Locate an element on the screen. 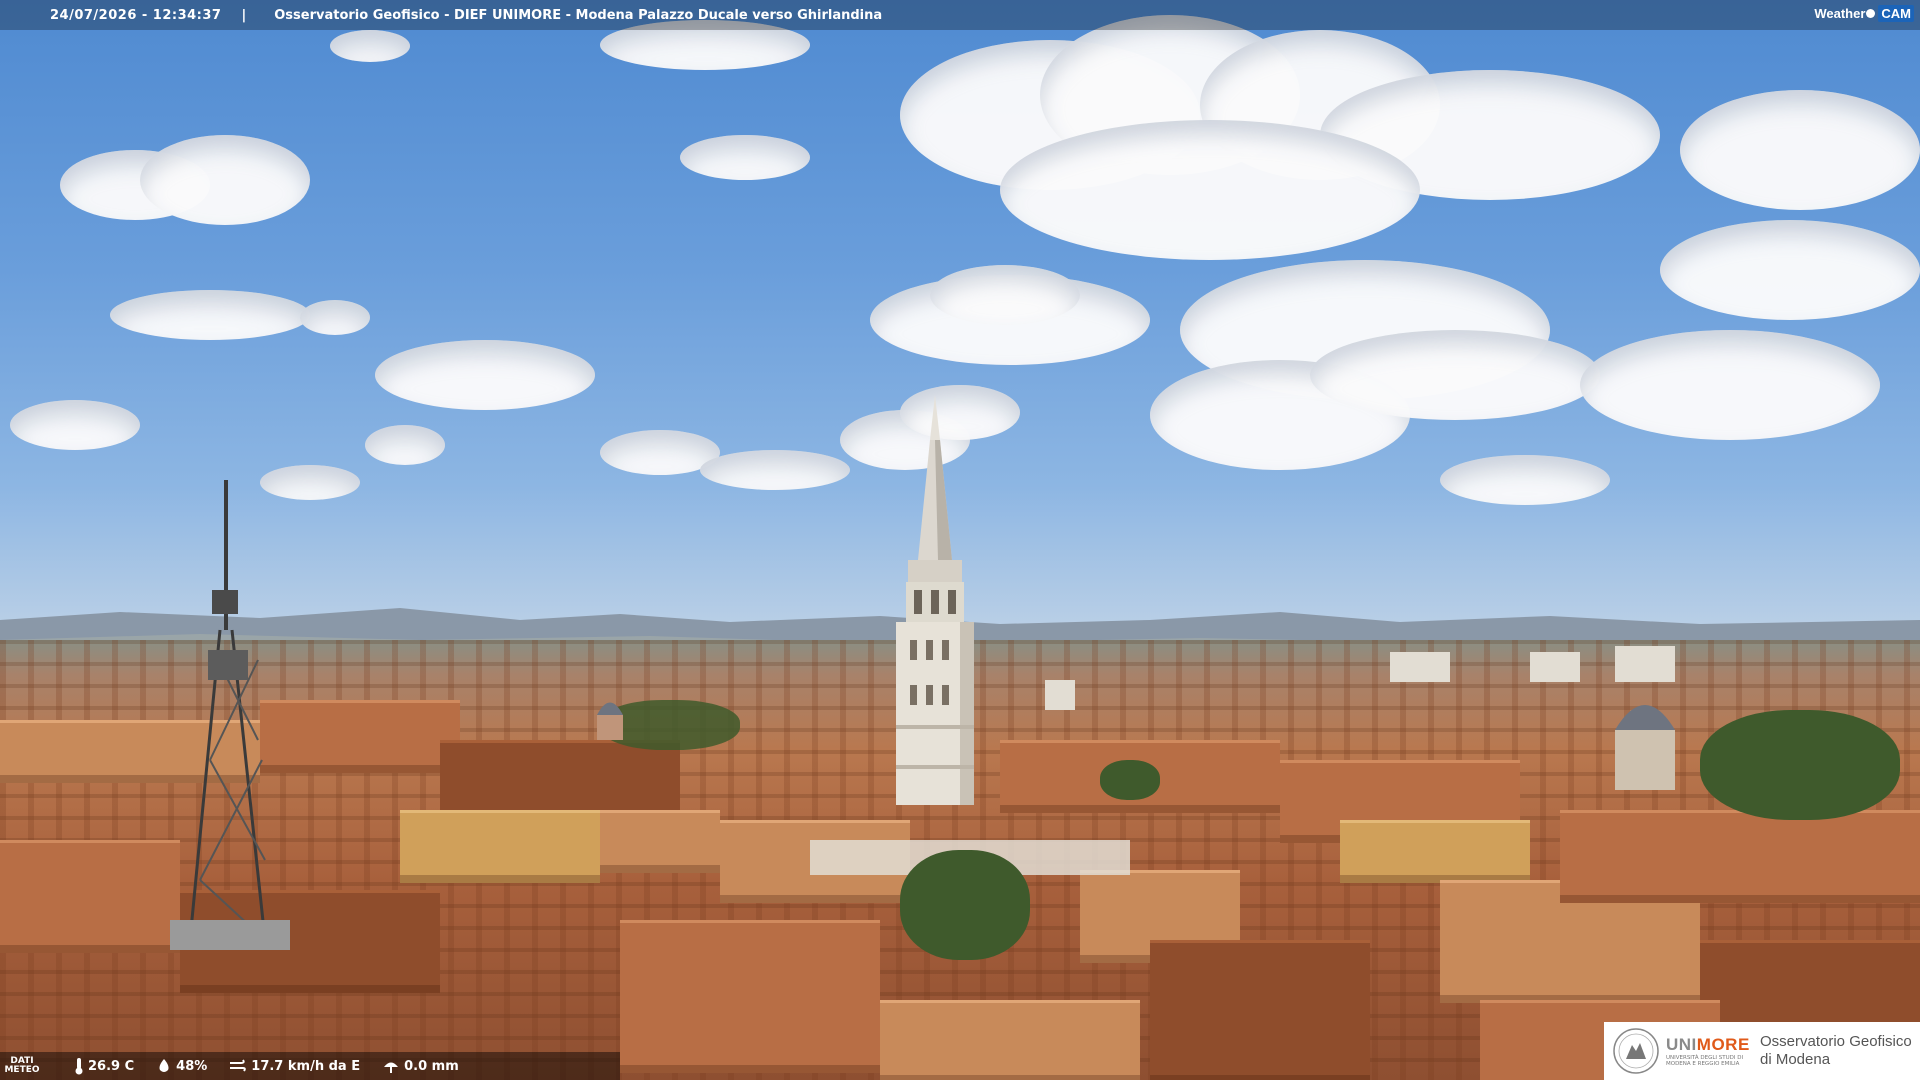 This screenshot has width=1920, height=1080. rain-value: 0.0 mm is located at coordinates (431, 1066).